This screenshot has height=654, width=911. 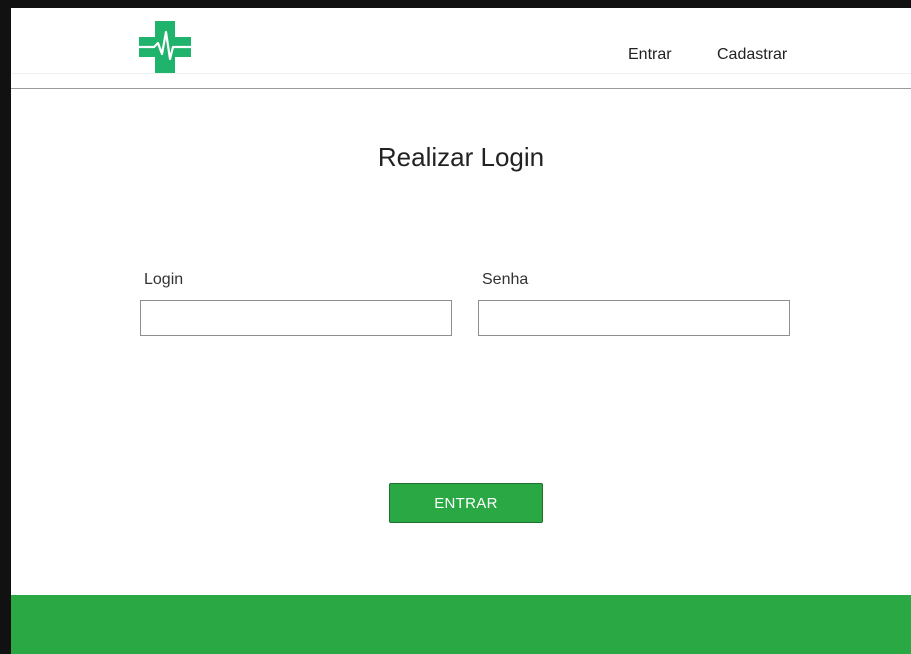 What do you see at coordinates (461, 48) in the screenshot?
I see `header: Entrar Cadastrar` at bounding box center [461, 48].